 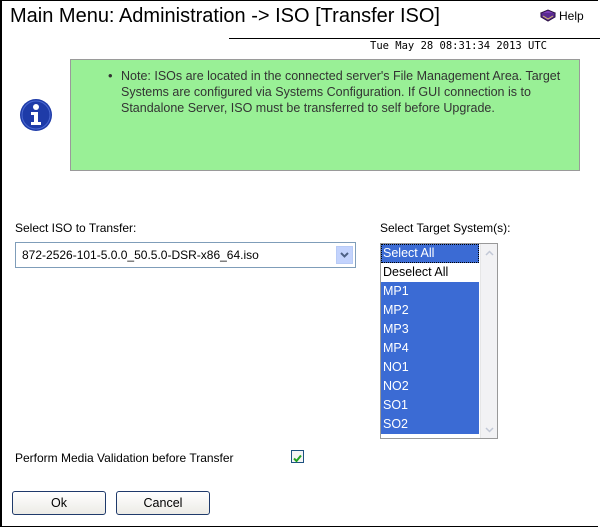 What do you see at coordinates (430, 329) in the screenshot?
I see `target-option: MP3` at bounding box center [430, 329].